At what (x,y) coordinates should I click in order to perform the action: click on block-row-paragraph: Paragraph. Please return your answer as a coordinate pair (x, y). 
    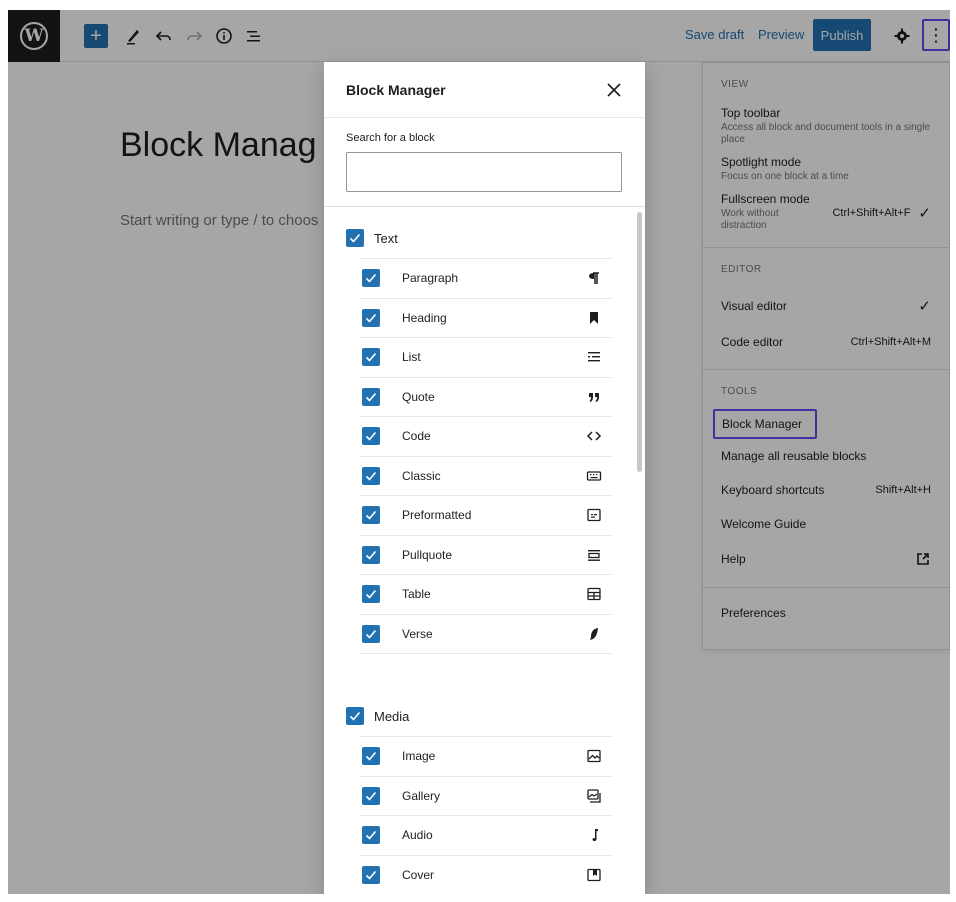
    Looking at the image, I should click on (486, 279).